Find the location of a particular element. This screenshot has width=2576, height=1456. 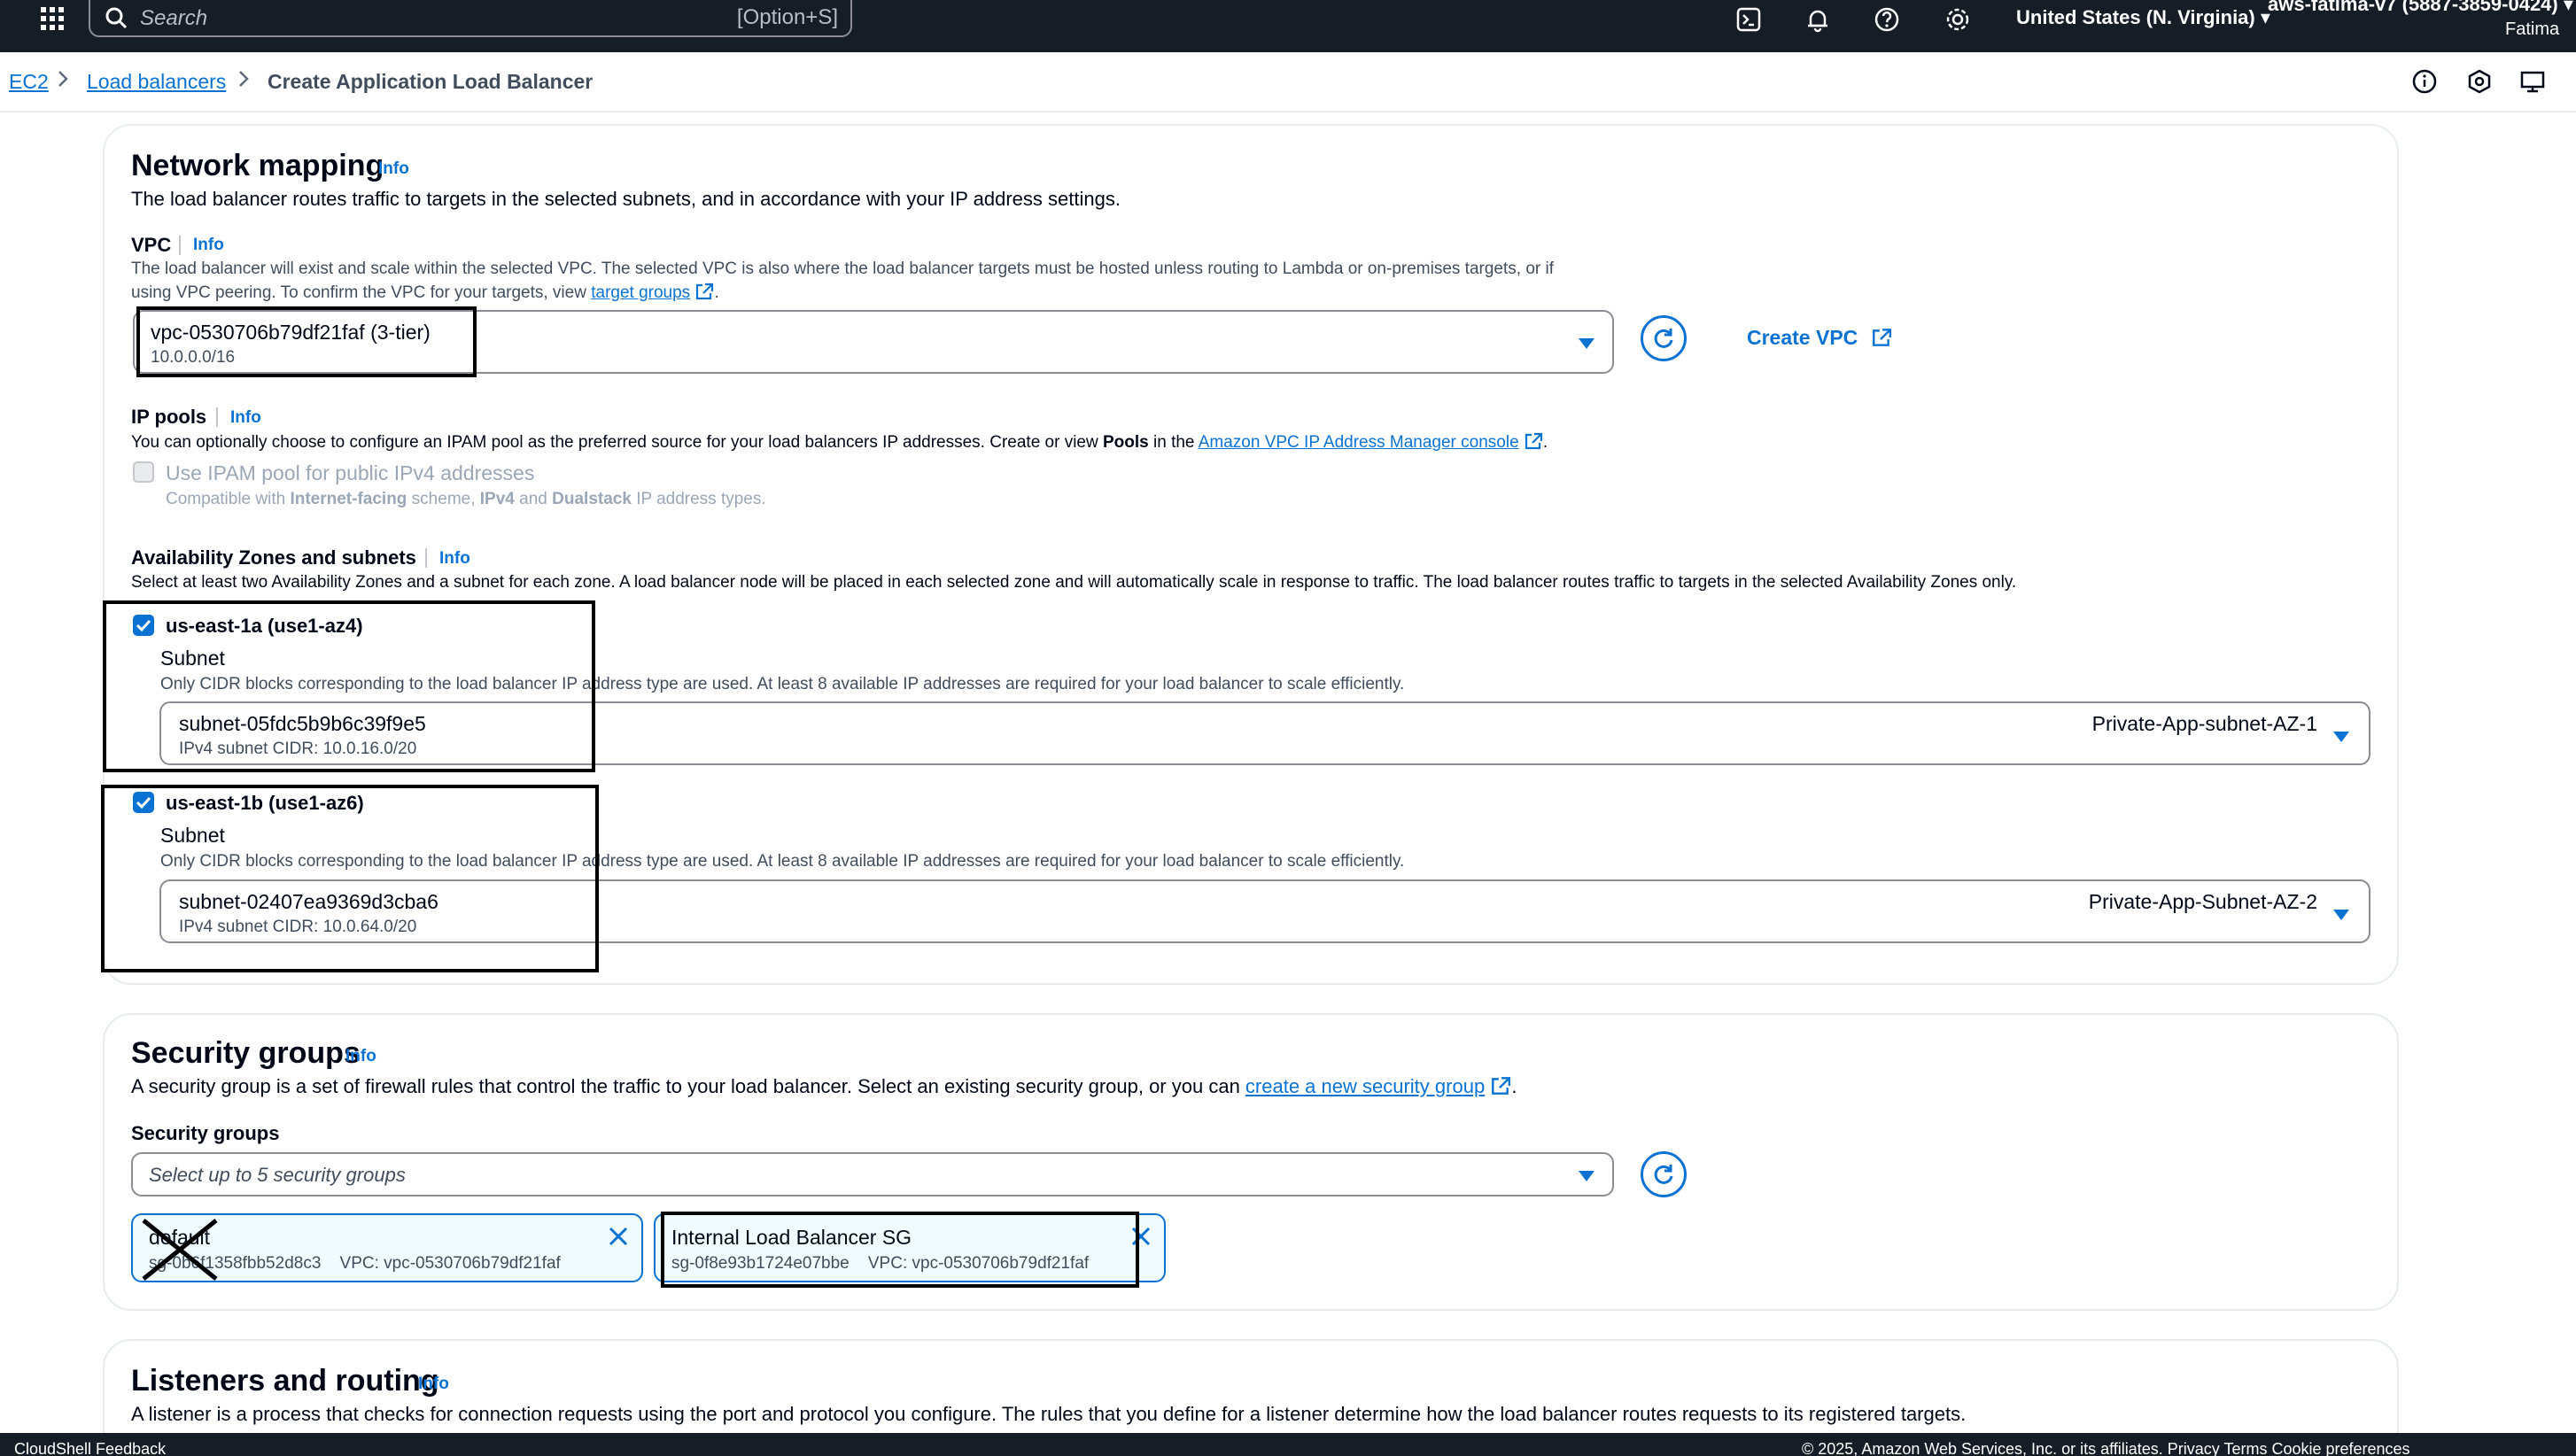

region-selector: United States (N. Virginia) ▾ is located at coordinates (2143, 17).